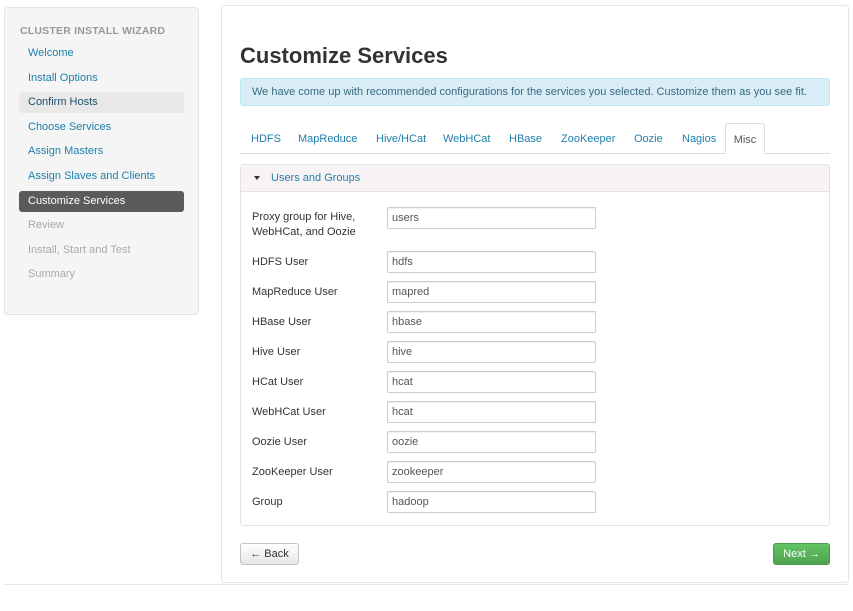 This screenshot has width=853, height=611. Describe the element at coordinates (491, 502) in the screenshot. I see `group-input` at that location.